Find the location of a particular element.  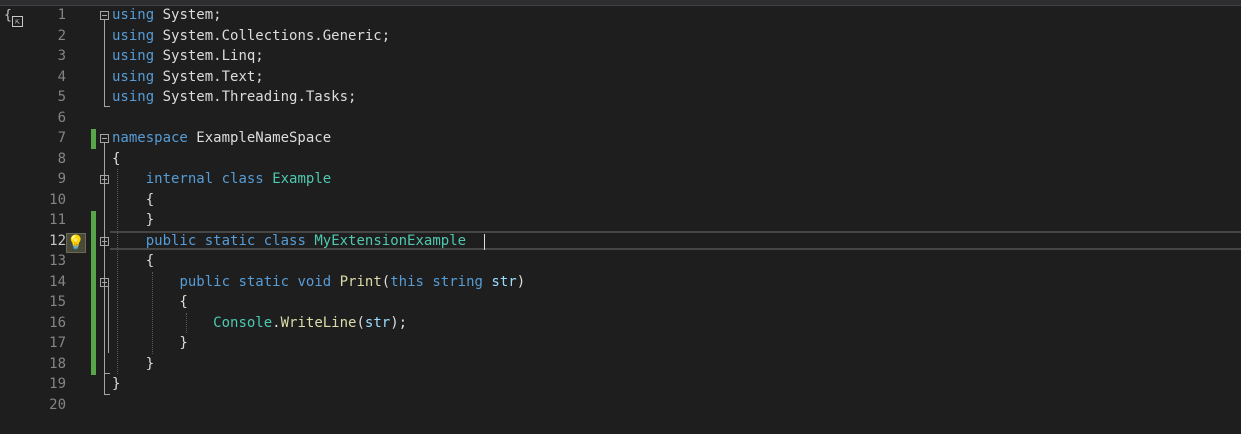

code-line: 3 using System.Linq; is located at coordinates (620, 56).